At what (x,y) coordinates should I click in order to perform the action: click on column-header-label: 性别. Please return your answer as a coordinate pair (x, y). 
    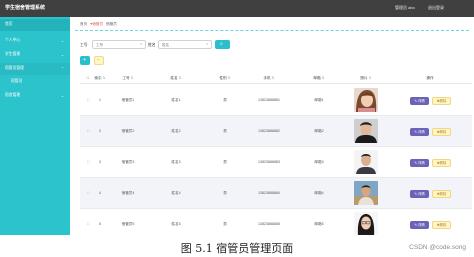
    Looking at the image, I should click on (223, 78).